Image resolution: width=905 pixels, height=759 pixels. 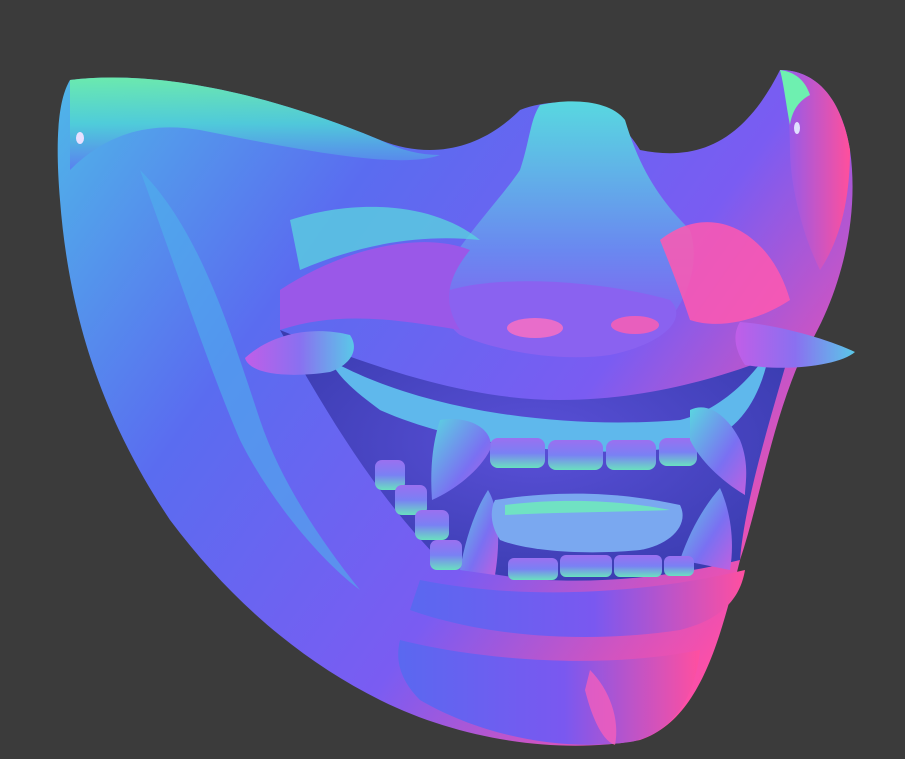 I want to click on nostril-right, so click(x=635, y=325).